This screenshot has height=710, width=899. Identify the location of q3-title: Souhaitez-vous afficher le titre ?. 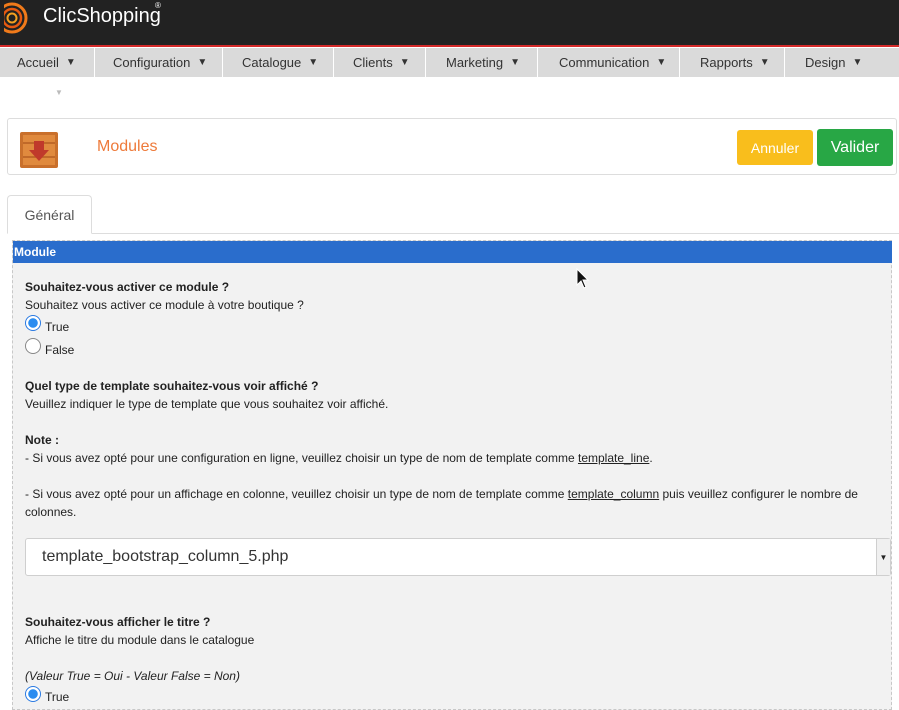
(118, 622).